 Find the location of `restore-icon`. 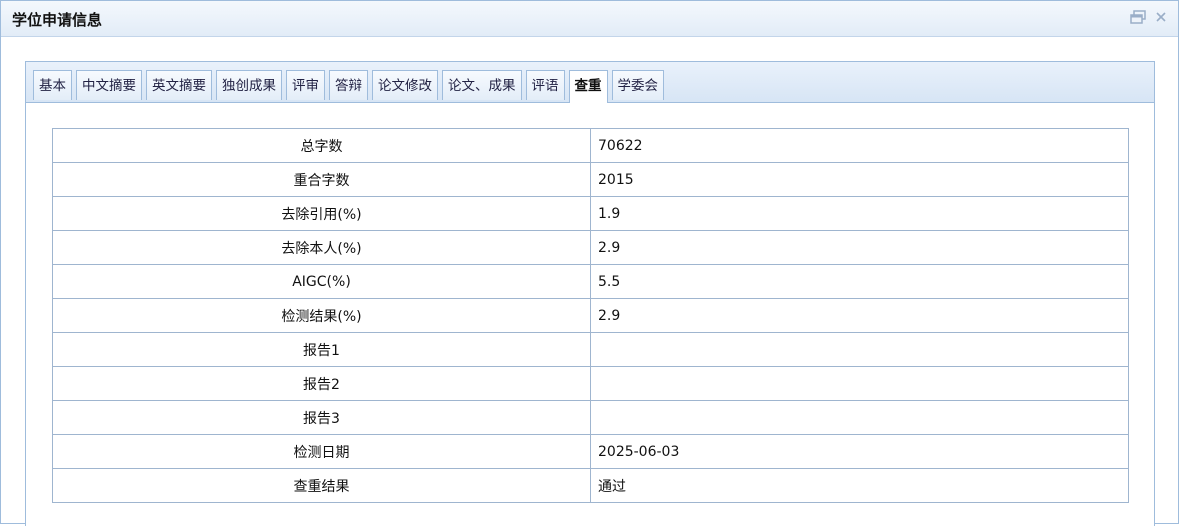

restore-icon is located at coordinates (1138, 17).